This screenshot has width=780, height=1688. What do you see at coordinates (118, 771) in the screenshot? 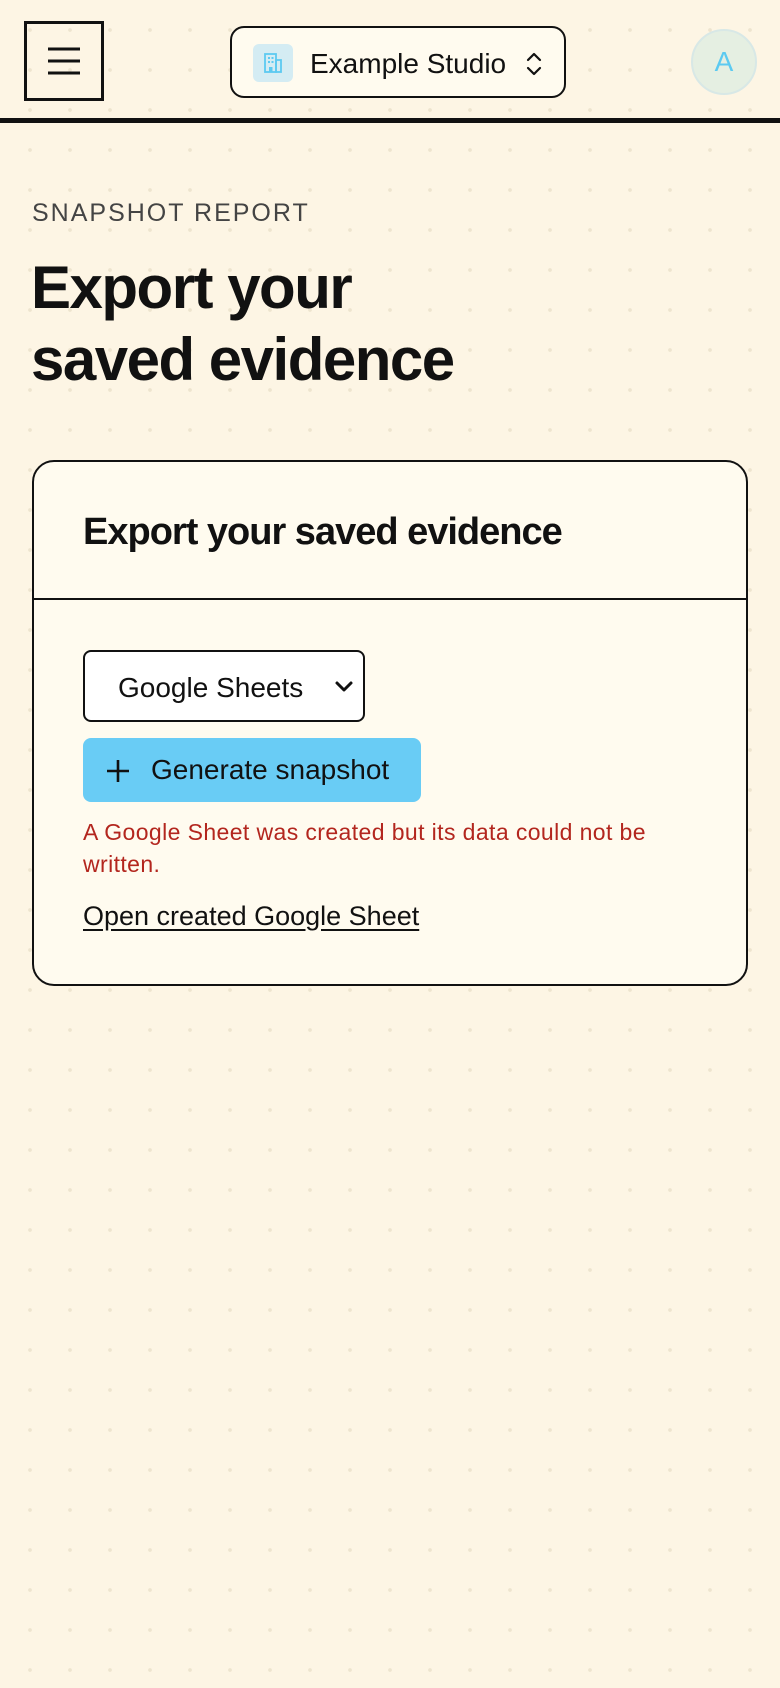
I see `plus-icon` at bounding box center [118, 771].